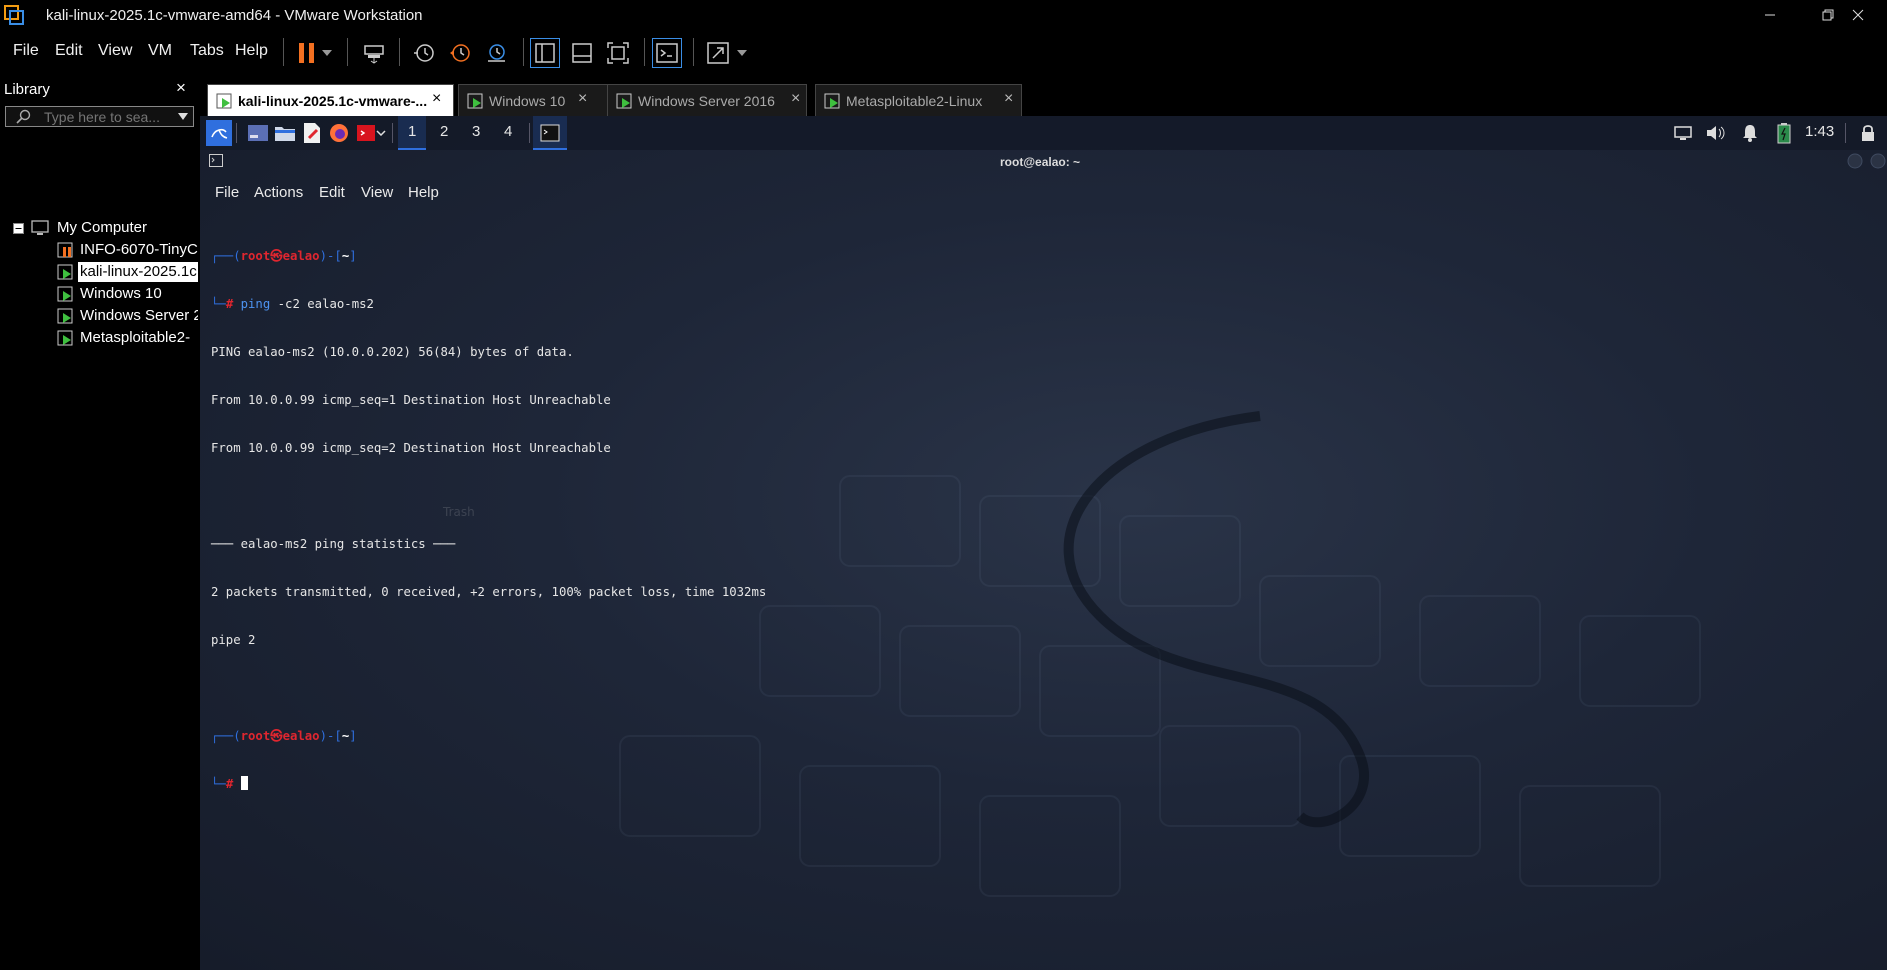 The height and width of the screenshot is (970, 1887). I want to click on lock-icon, so click(1868, 133).